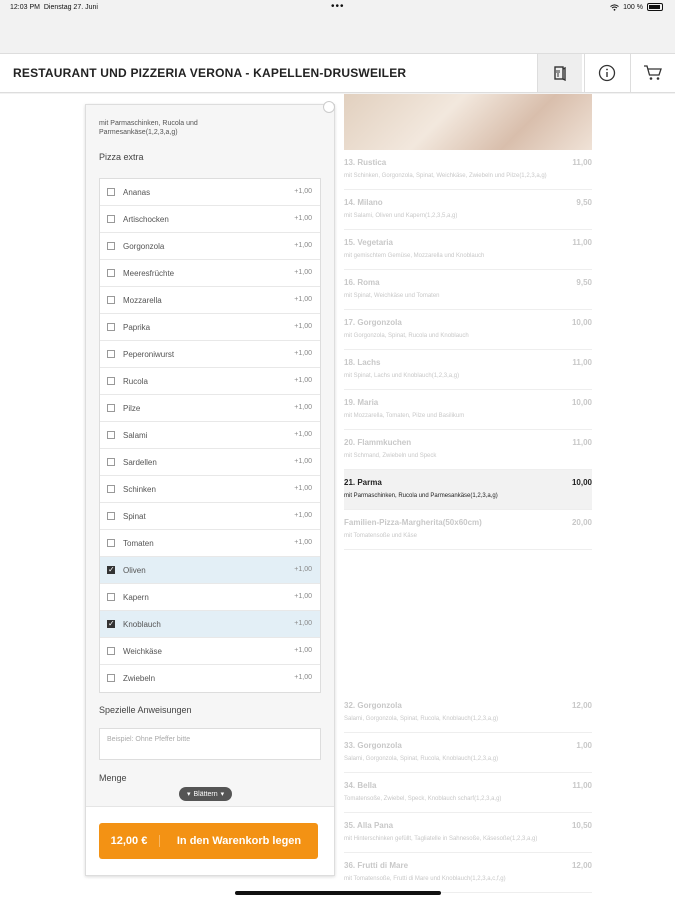 The image size is (675, 900). What do you see at coordinates (206, 794) in the screenshot?
I see `scroll-hint: ▾ Blättern ▾` at bounding box center [206, 794].